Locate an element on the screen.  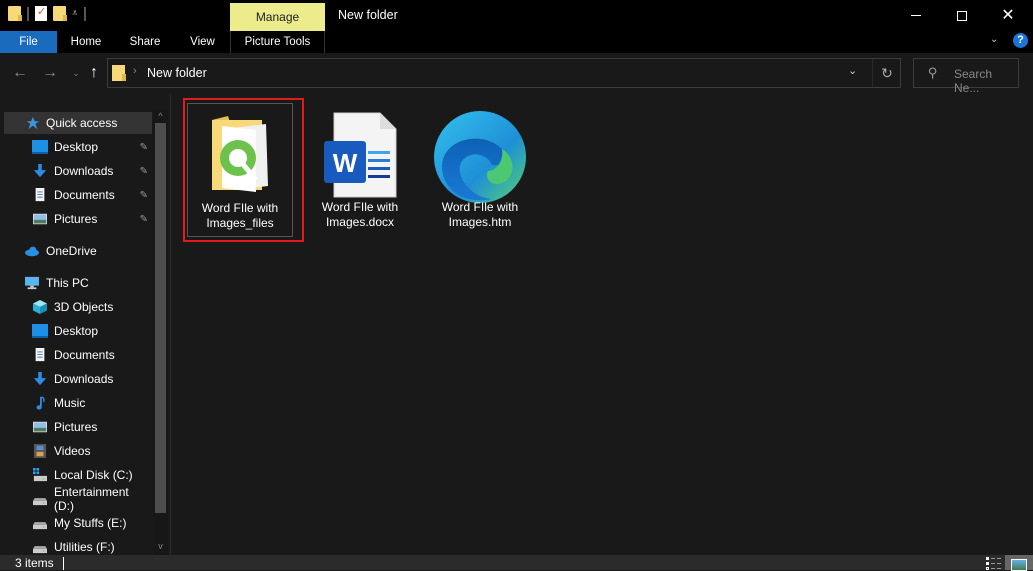
minimize-icon is located at coordinates (916, 15).